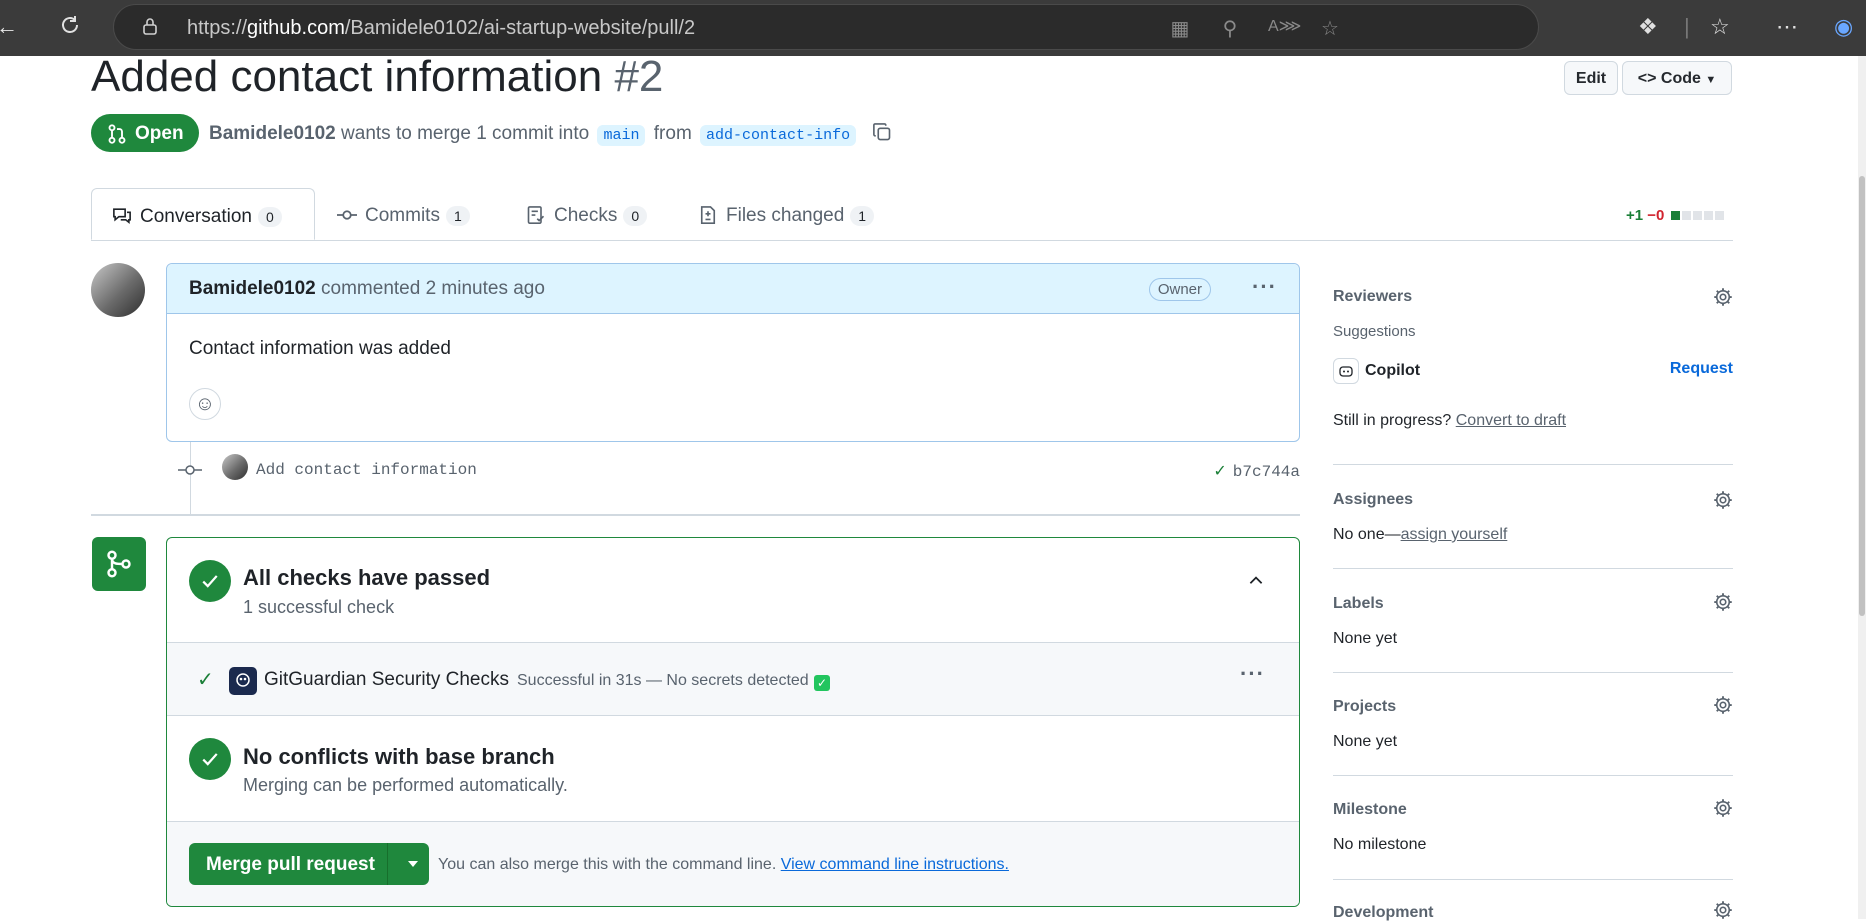 The height and width of the screenshot is (922, 1866). Describe the element at coordinates (1180, 28) in the screenshot. I see `app-available-icon: ▦` at that location.